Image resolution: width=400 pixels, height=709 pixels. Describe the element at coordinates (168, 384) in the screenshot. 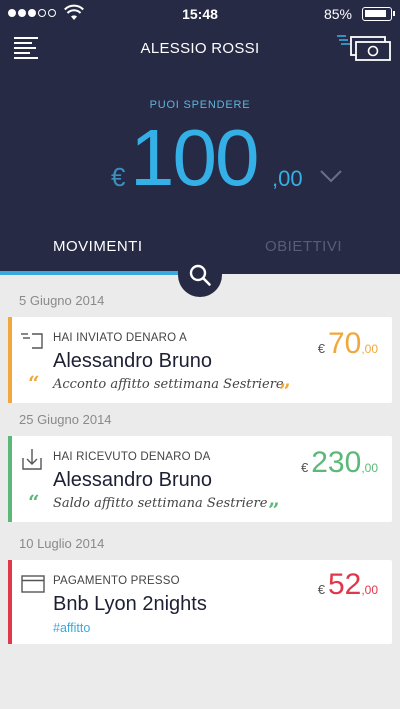

I see `transaction-note: Acconto affitto settimana Sestriere` at that location.